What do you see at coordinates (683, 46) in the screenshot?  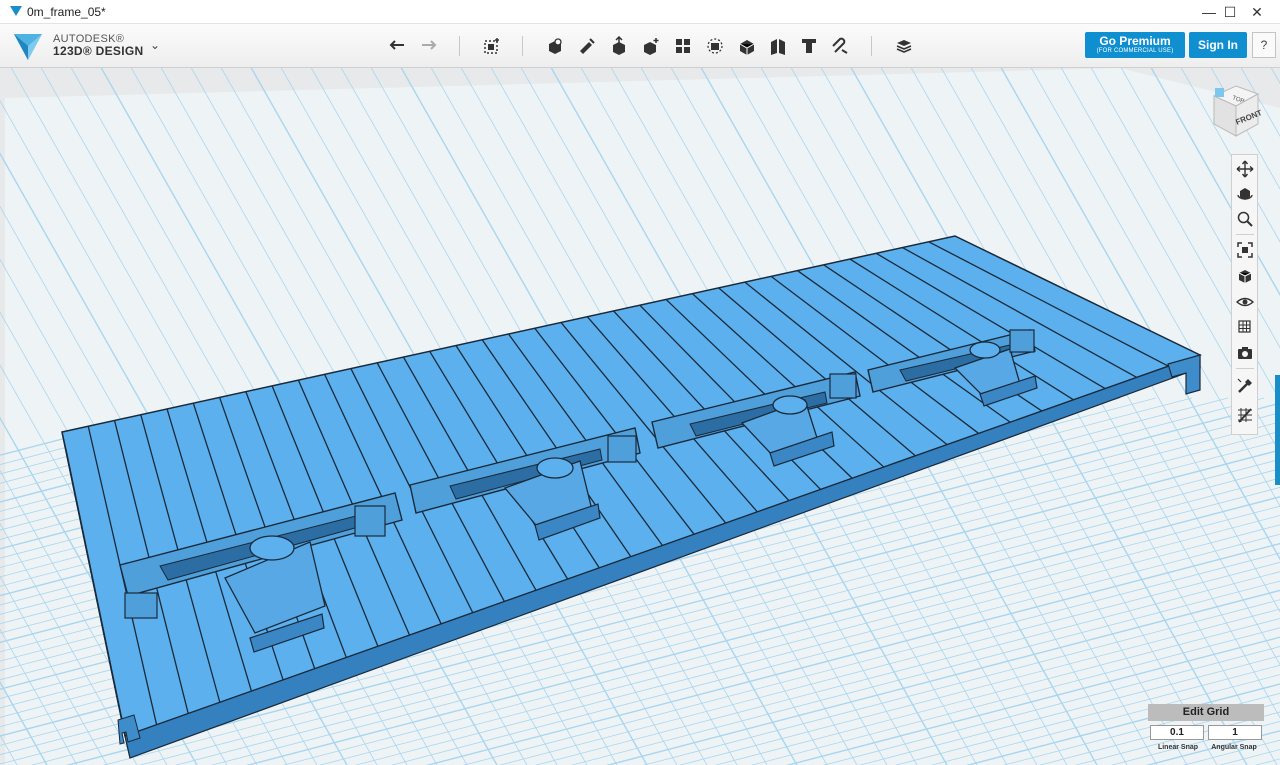 I see `pattern-icon` at bounding box center [683, 46].